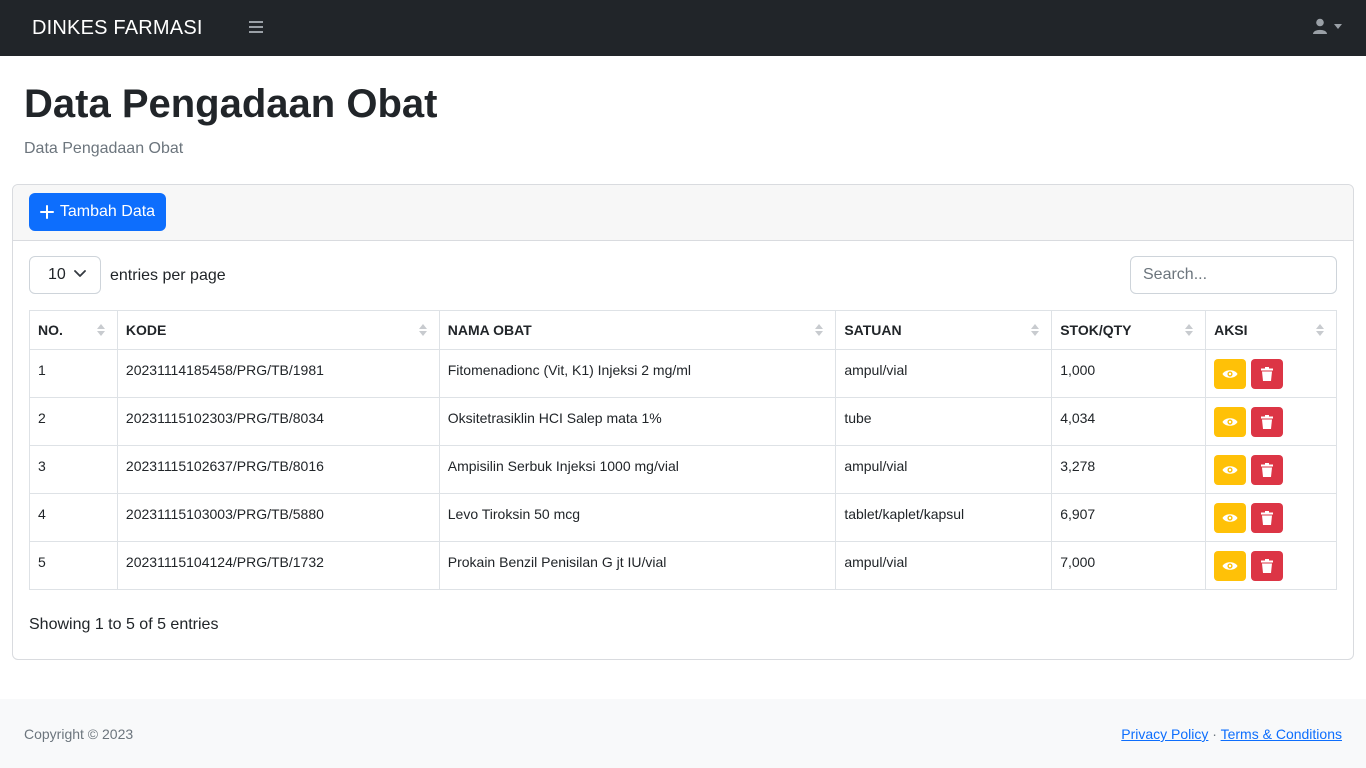 The height and width of the screenshot is (768, 1366). What do you see at coordinates (1129, 517) in the screenshot?
I see `cell-stok: 6,907` at bounding box center [1129, 517].